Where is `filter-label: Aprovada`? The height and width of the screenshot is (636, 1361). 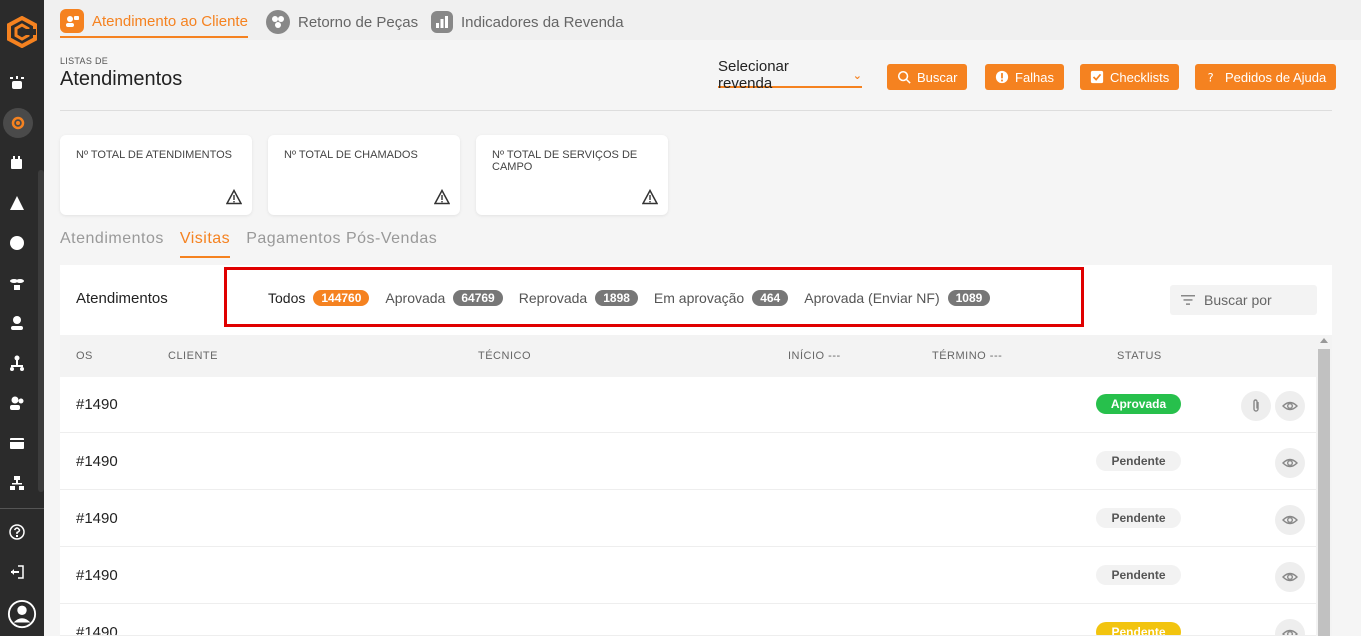 filter-label: Aprovada is located at coordinates (415, 298).